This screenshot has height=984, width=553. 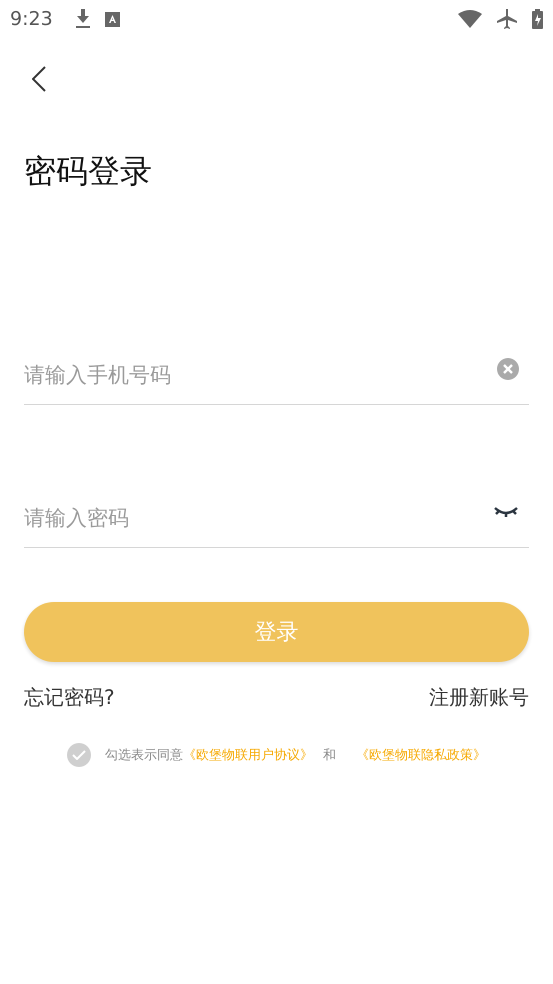 I want to click on check-icon, so click(x=79, y=755).